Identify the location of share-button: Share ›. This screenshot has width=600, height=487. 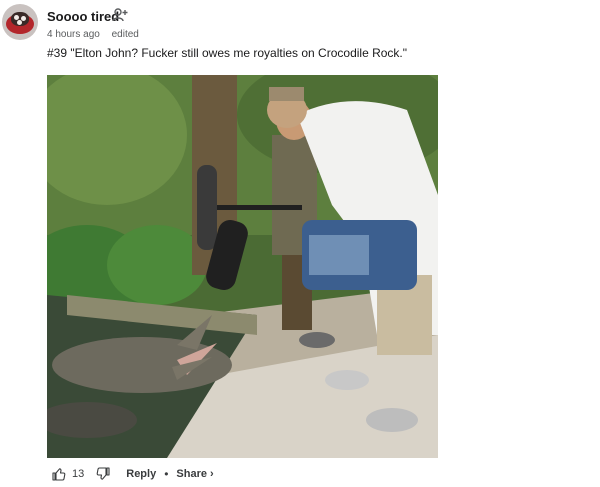
(194, 474).